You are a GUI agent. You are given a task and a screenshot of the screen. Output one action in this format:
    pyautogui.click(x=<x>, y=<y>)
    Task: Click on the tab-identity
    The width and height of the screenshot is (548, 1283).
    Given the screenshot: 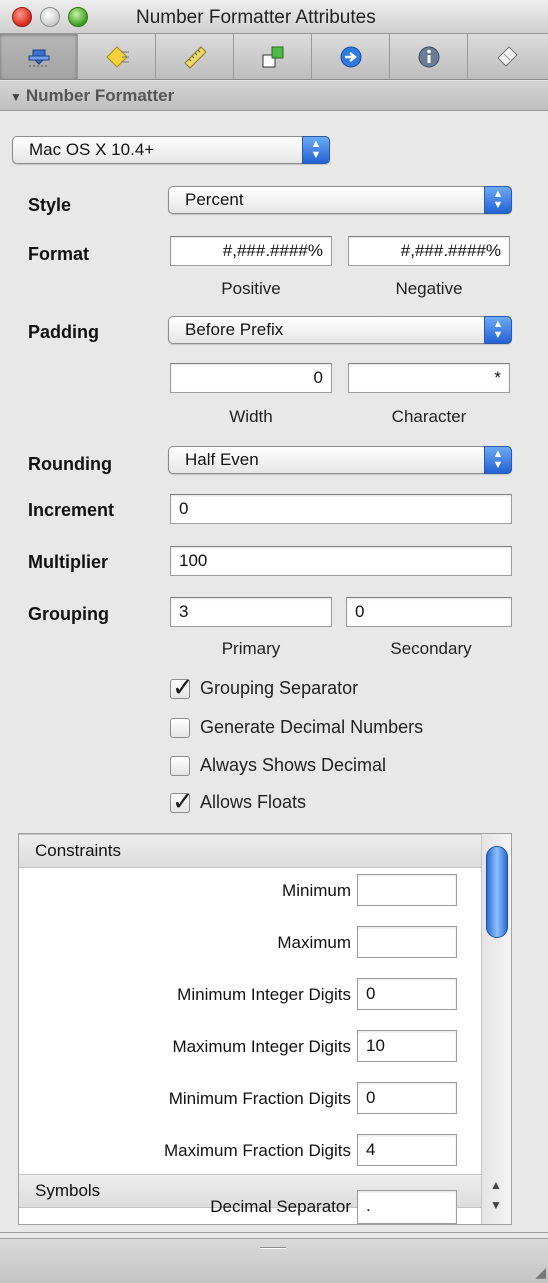 What is the action you would take?
    pyautogui.click(x=429, y=56)
    